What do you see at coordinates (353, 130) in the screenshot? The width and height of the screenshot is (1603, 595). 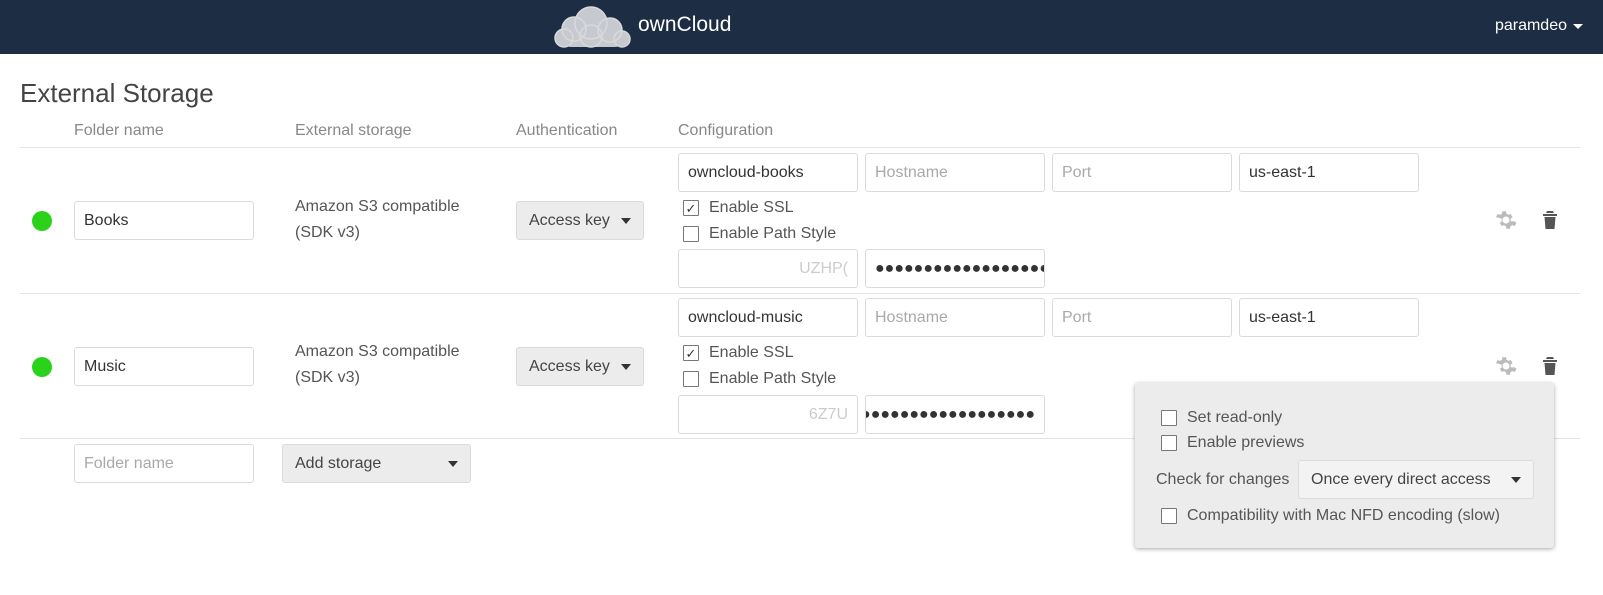 I see `column-header-external-storage: External storage` at bounding box center [353, 130].